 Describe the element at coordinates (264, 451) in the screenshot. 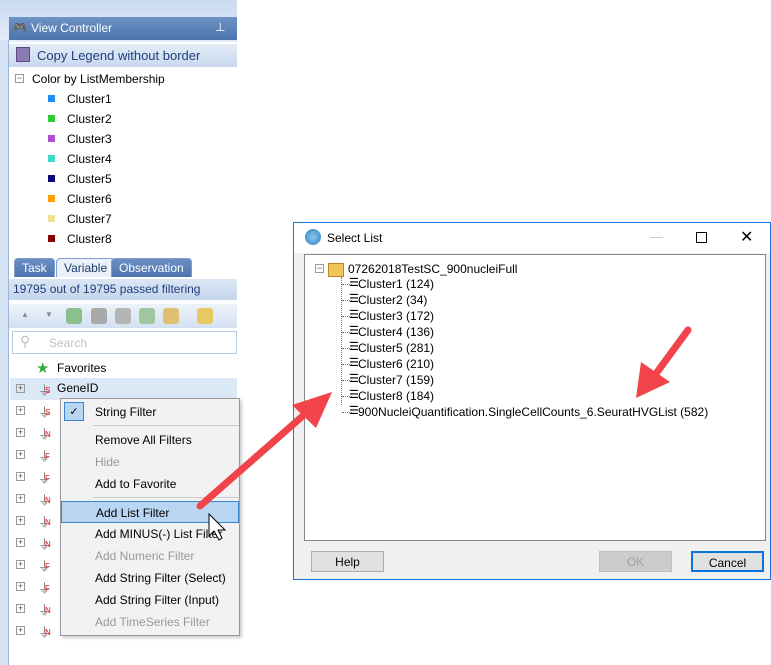

I see `arrow-to-dialog` at that location.